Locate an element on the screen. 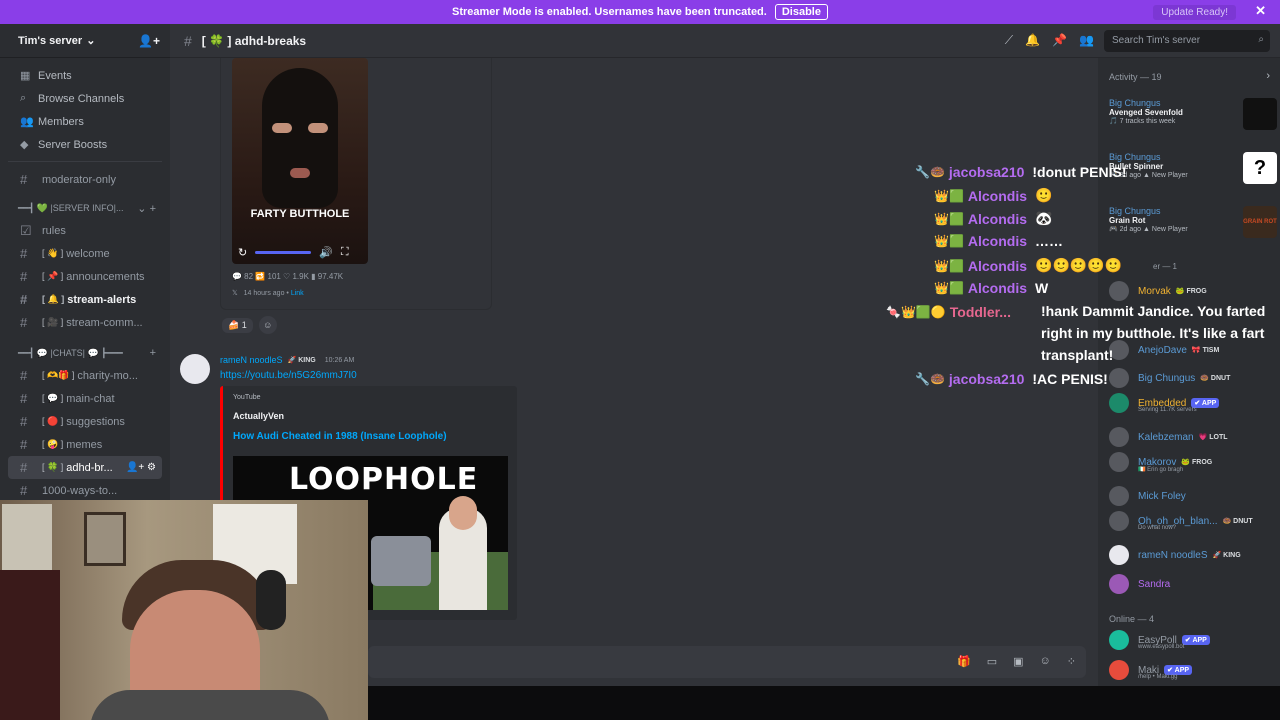 The image size is (1280, 720). channel-label: rules is located at coordinates (54, 230).